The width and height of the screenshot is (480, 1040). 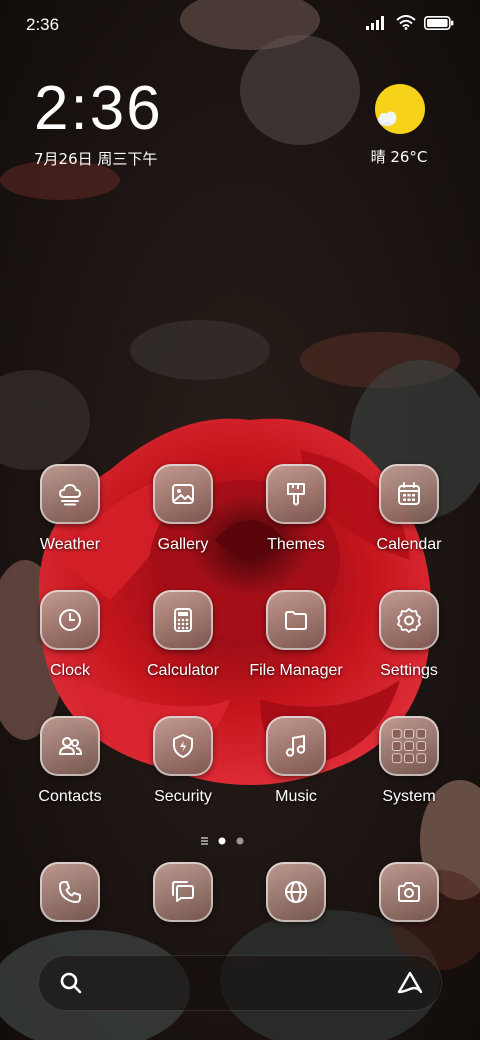 I want to click on cloud-icon, so click(x=70, y=495).